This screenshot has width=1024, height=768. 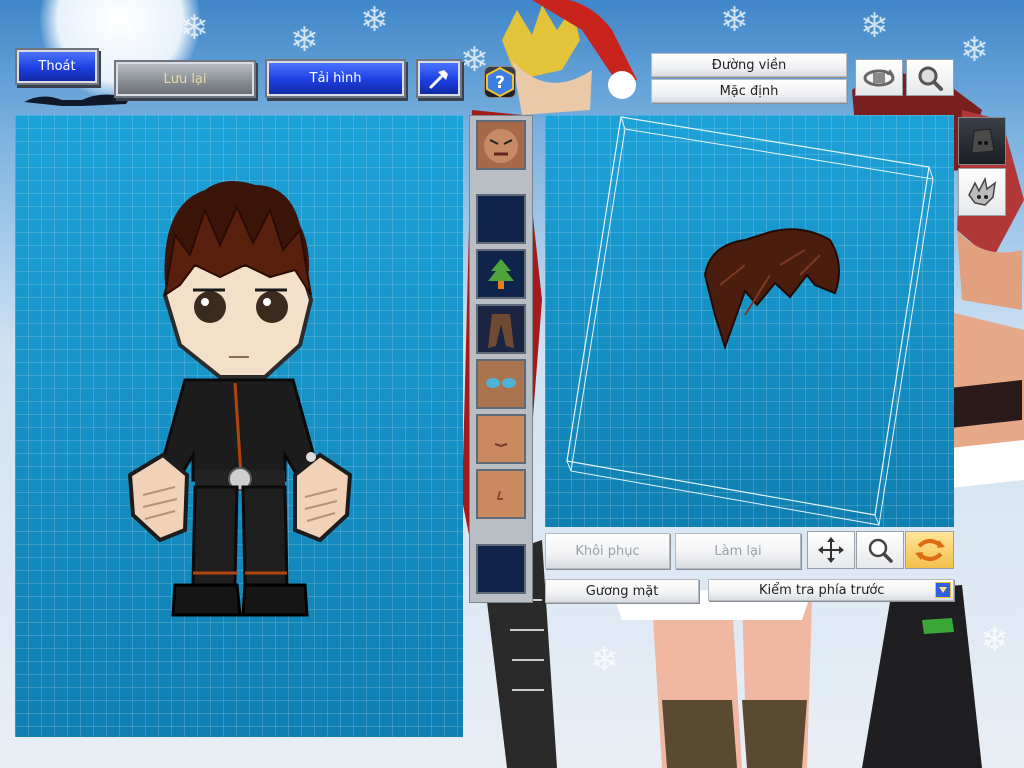 I want to click on hammer-icon, so click(x=438, y=78).